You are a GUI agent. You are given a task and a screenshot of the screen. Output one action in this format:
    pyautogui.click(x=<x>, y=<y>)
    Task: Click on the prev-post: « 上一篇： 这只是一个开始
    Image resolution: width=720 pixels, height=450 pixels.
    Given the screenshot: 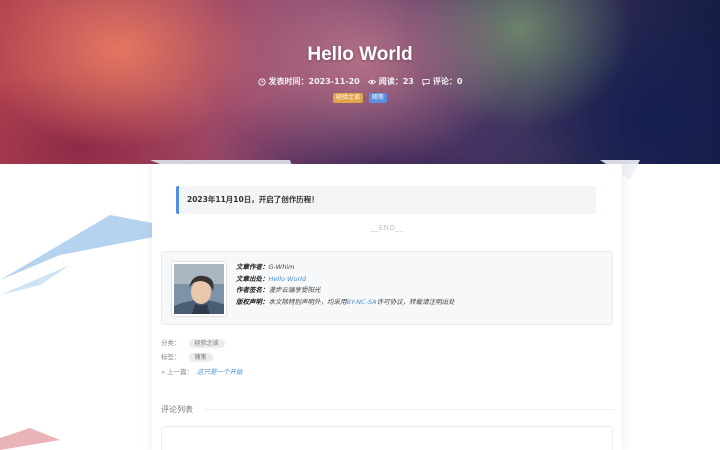 What is the action you would take?
    pyautogui.click(x=202, y=372)
    